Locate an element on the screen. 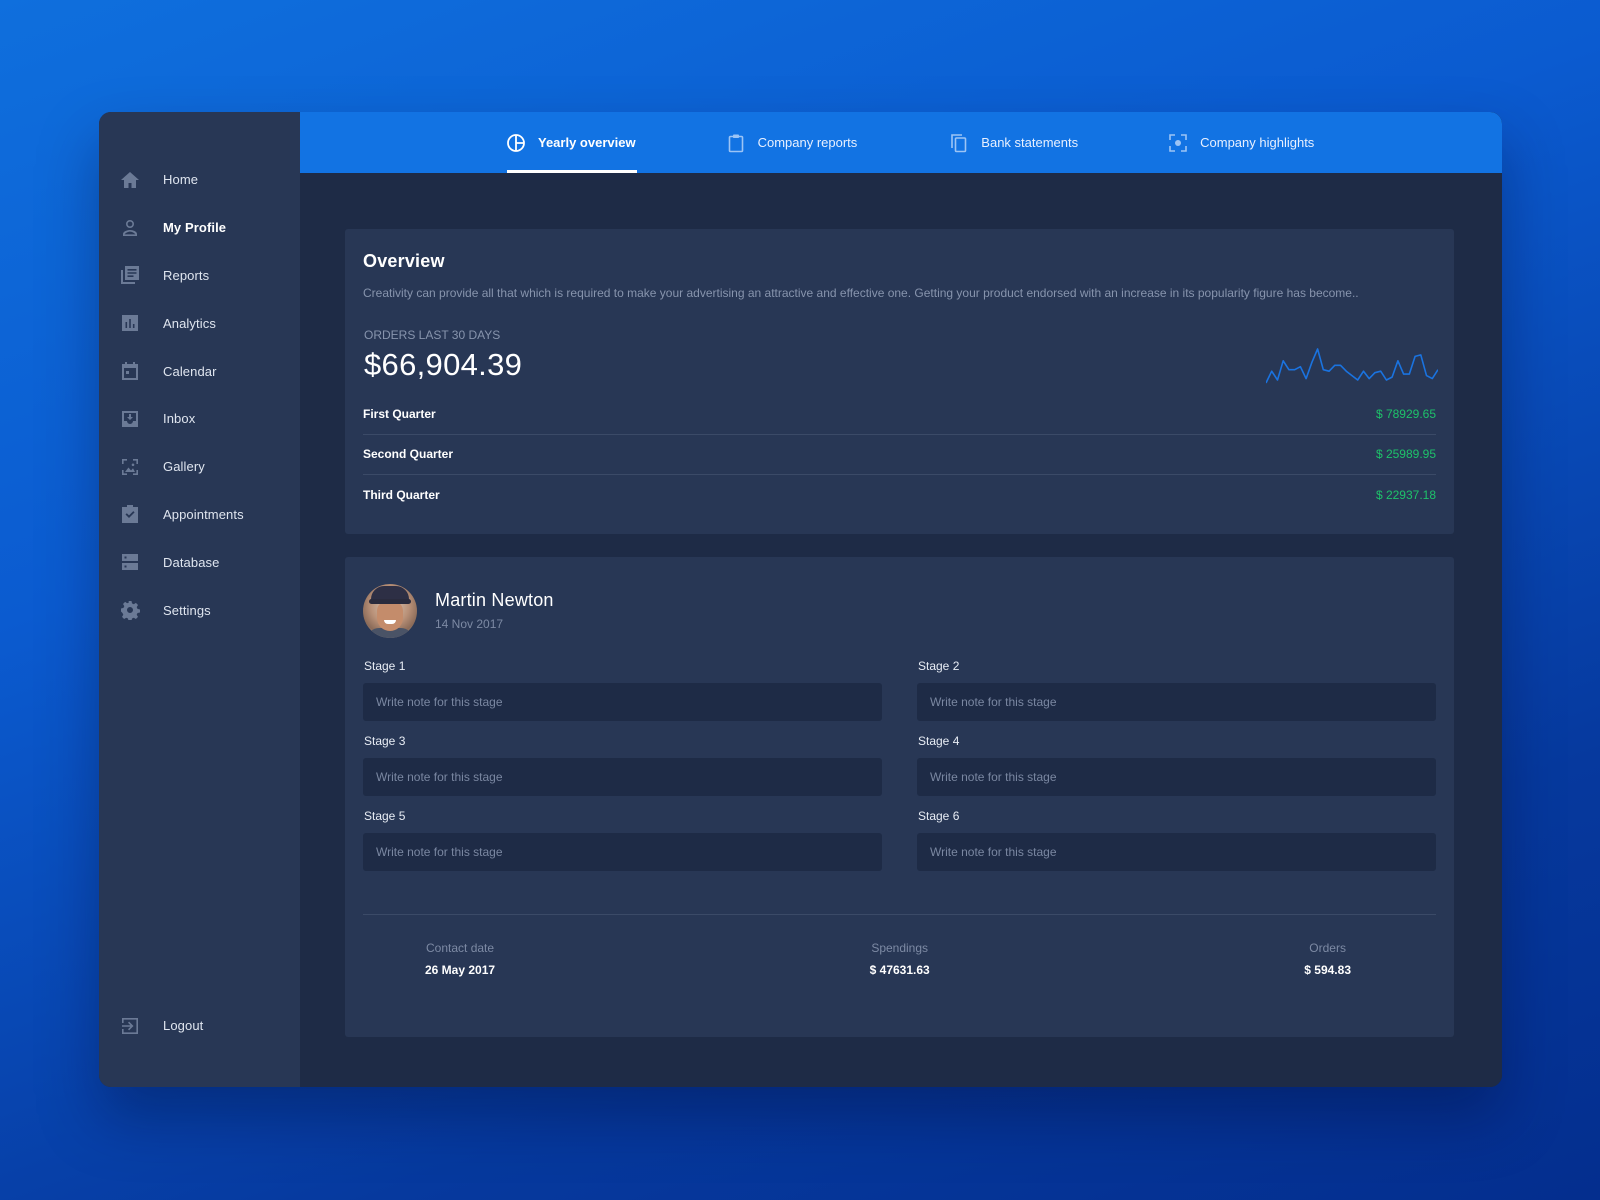 The height and width of the screenshot is (1200, 1600). sidebar-item-label: Gallery is located at coordinates (184, 467).